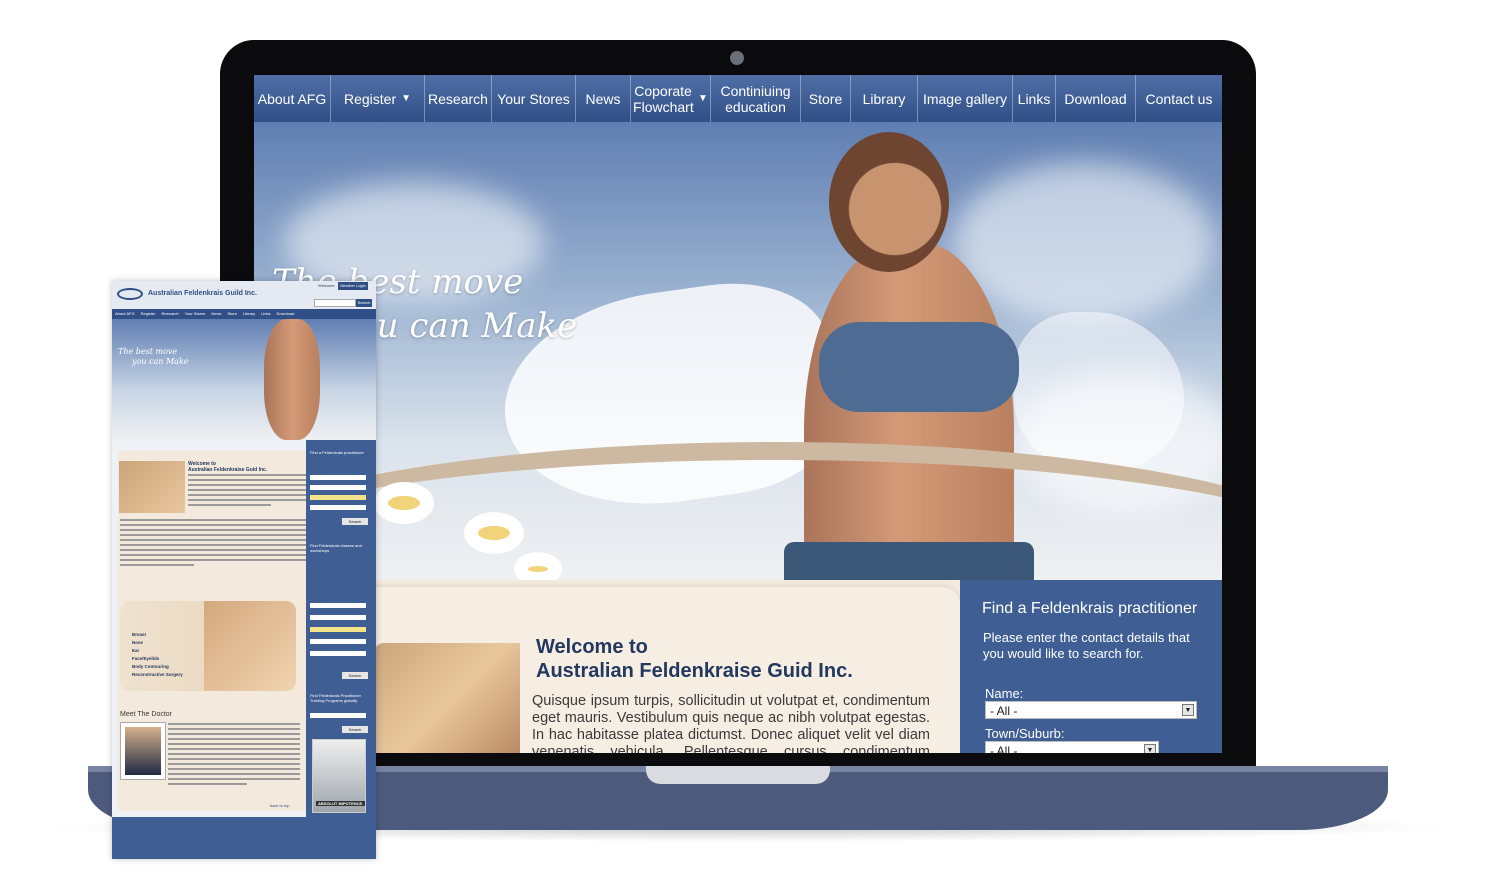  Describe the element at coordinates (592, 647) in the screenshot. I see `welcome-title-line1: Welcome to` at that location.